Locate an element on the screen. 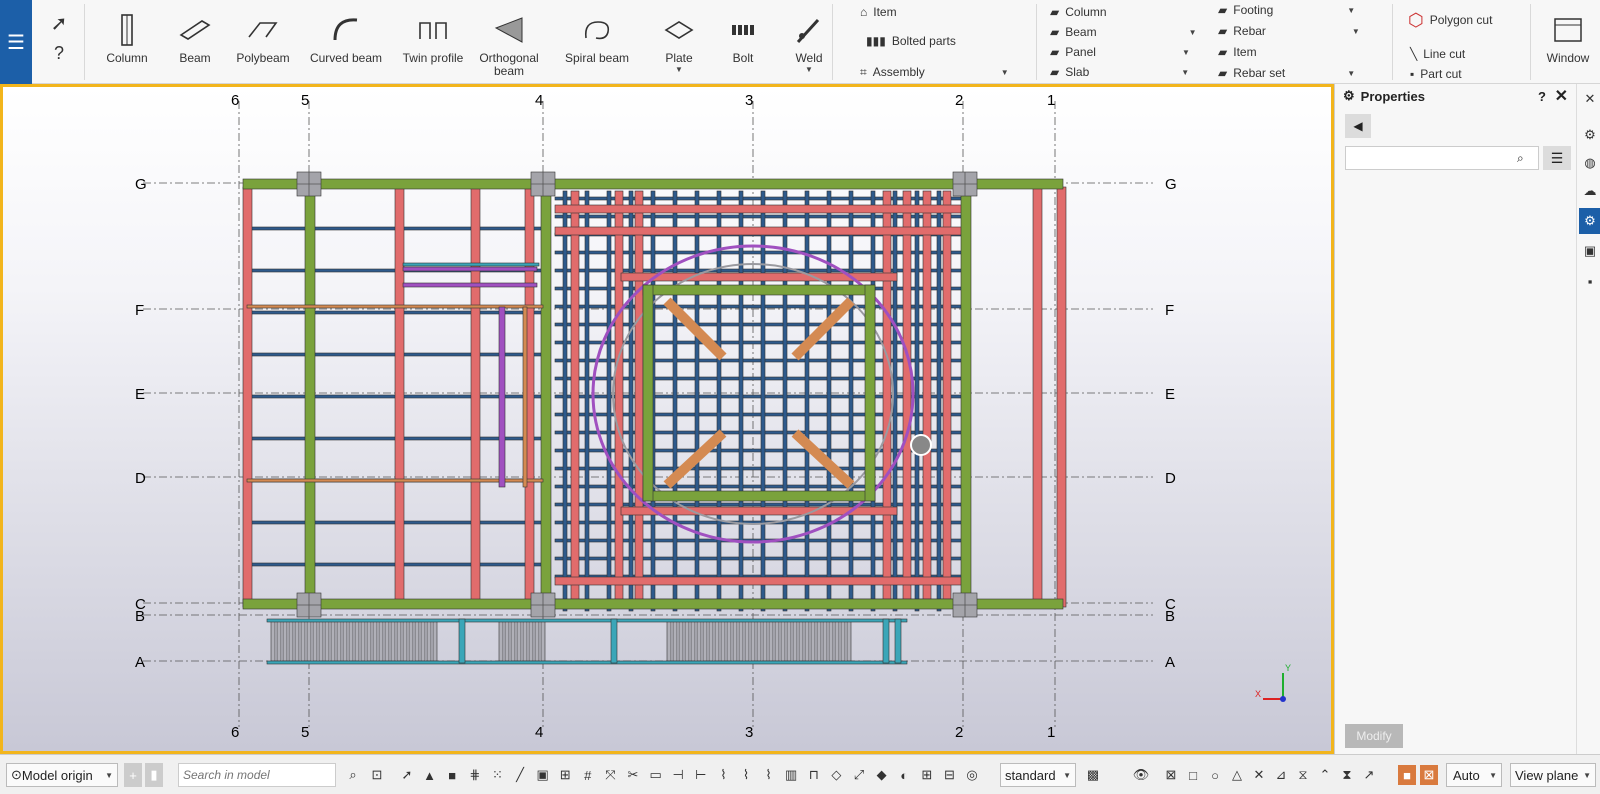 This screenshot has width=1600, height=794. snap-tool-icon: ⊓ is located at coordinates (814, 775).